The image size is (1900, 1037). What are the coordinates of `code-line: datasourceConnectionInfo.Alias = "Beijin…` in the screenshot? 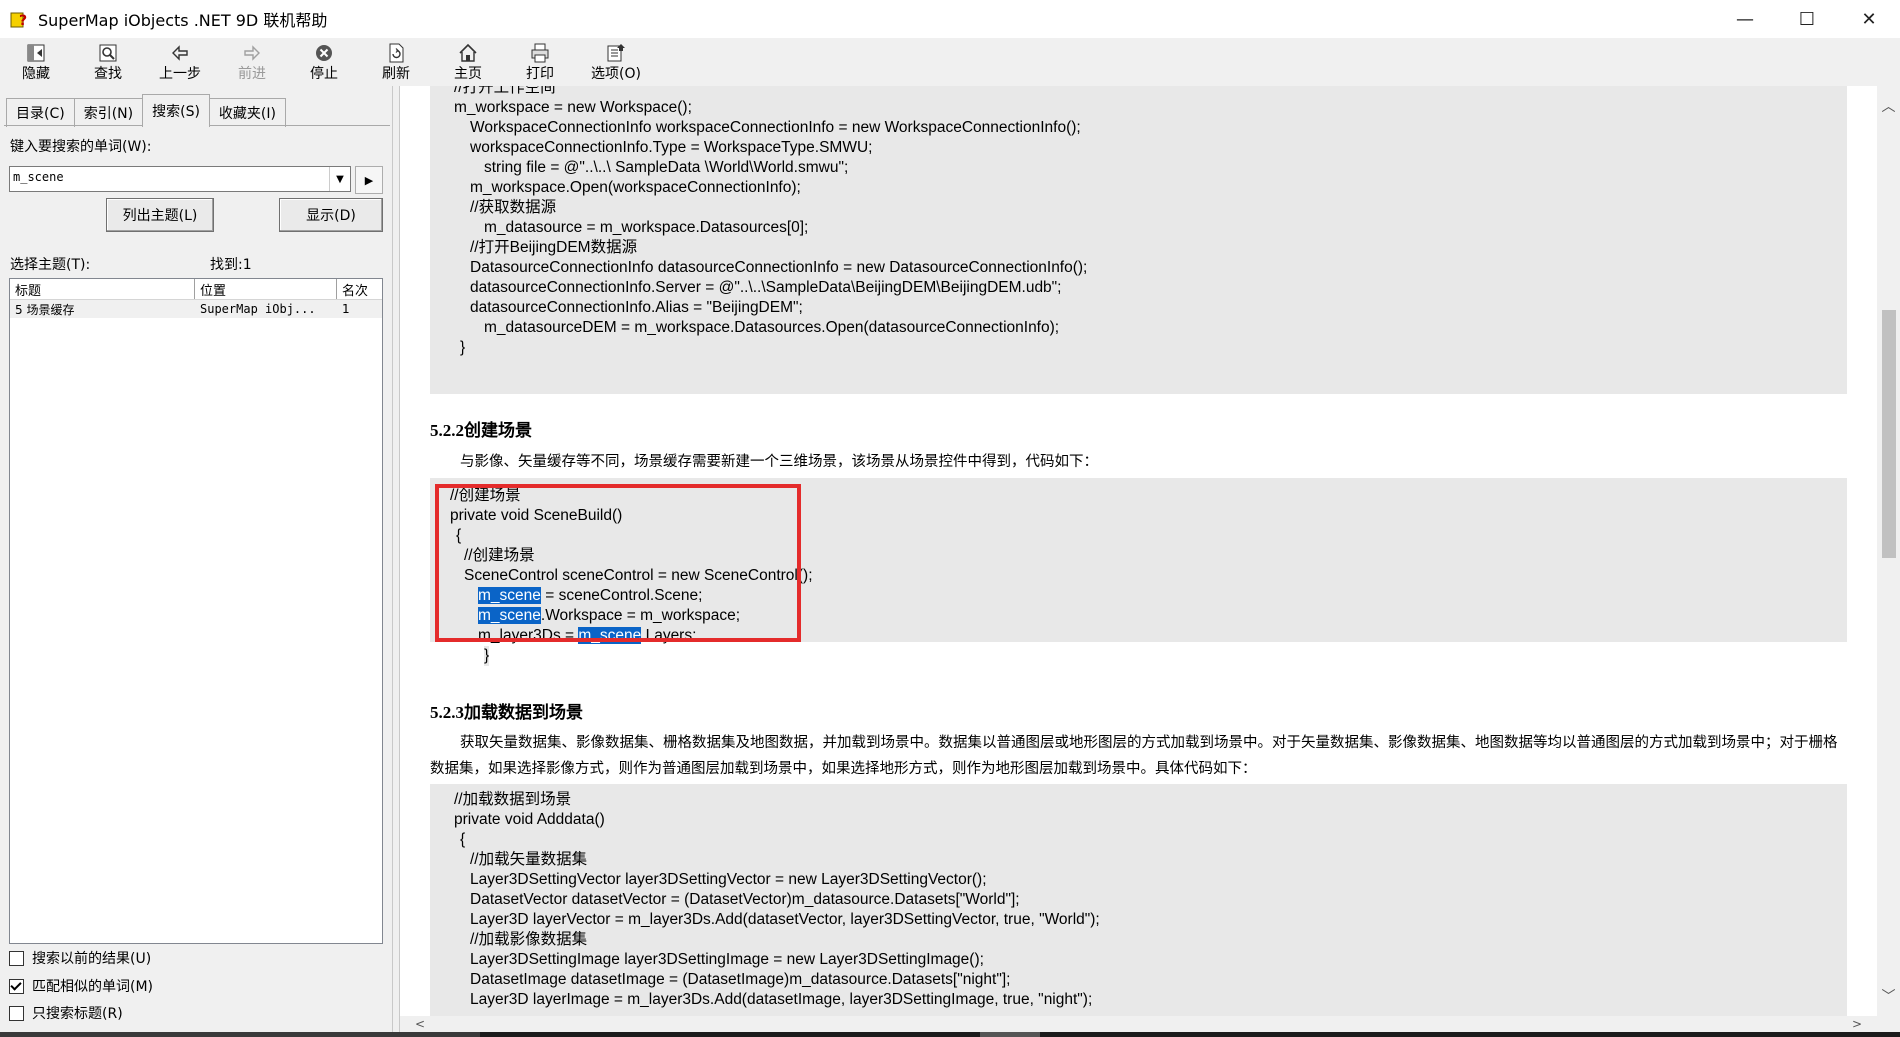 It's located at (636, 307).